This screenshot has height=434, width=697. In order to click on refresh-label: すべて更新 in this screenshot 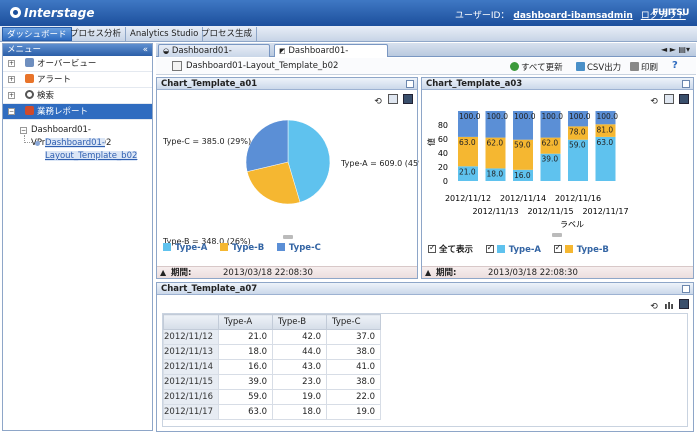, I will do `click(542, 68)`.